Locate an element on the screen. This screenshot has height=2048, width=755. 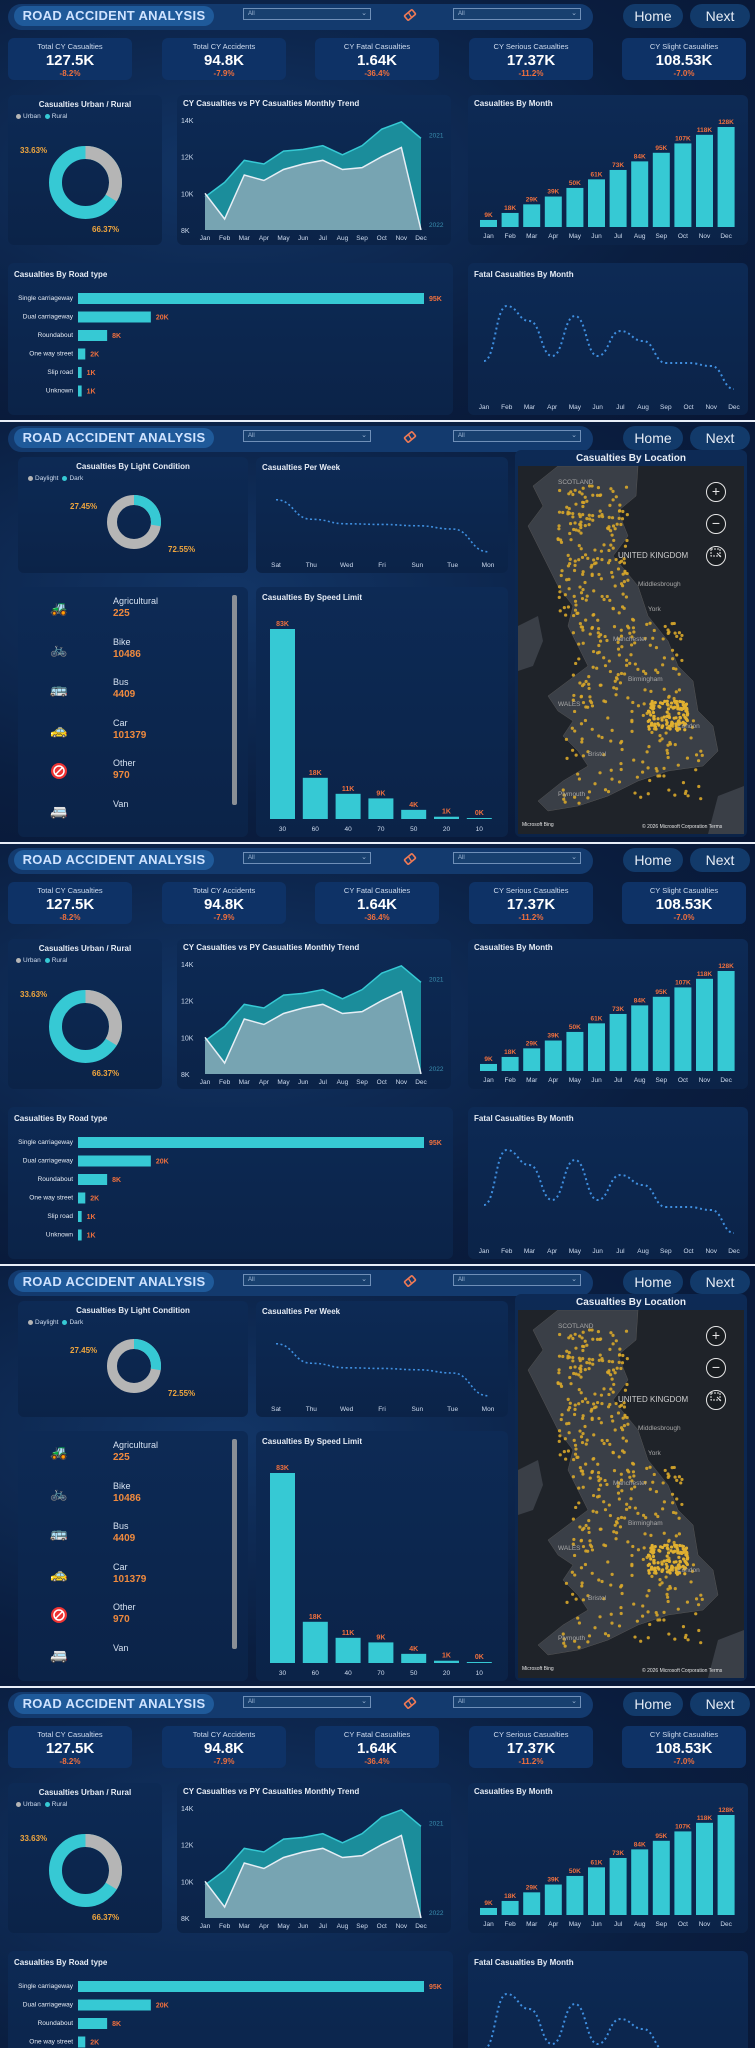
speed-bar-label: 11K is located at coordinates (348, 789).